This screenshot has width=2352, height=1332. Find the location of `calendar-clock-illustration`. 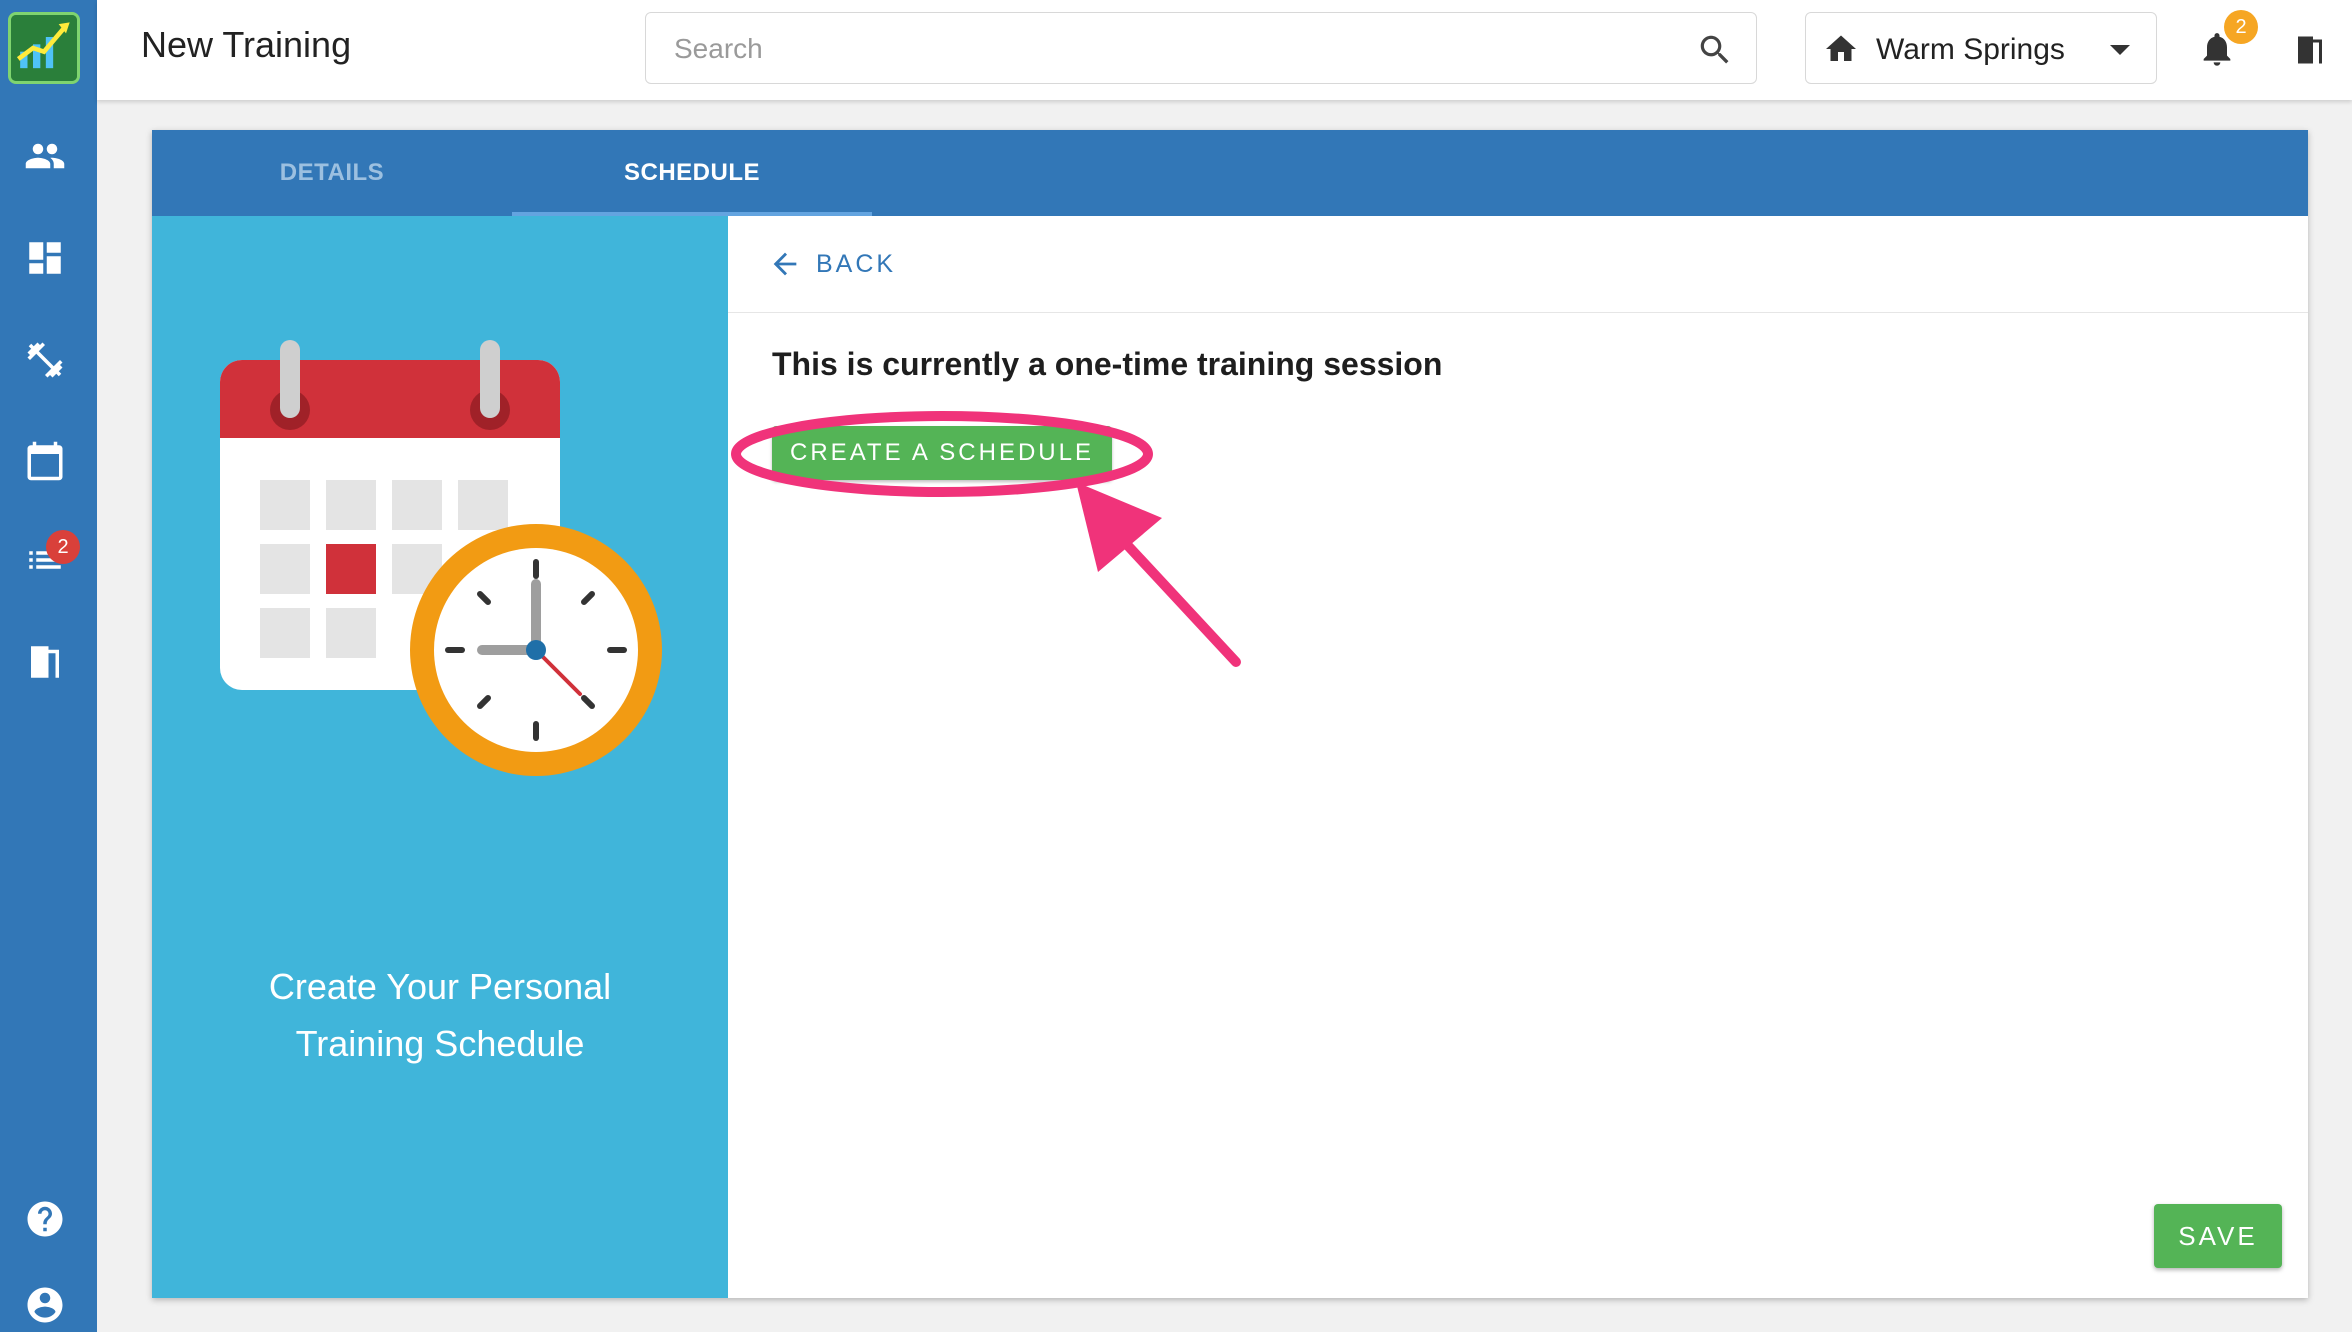

calendar-clock-illustration is located at coordinates (441, 558).